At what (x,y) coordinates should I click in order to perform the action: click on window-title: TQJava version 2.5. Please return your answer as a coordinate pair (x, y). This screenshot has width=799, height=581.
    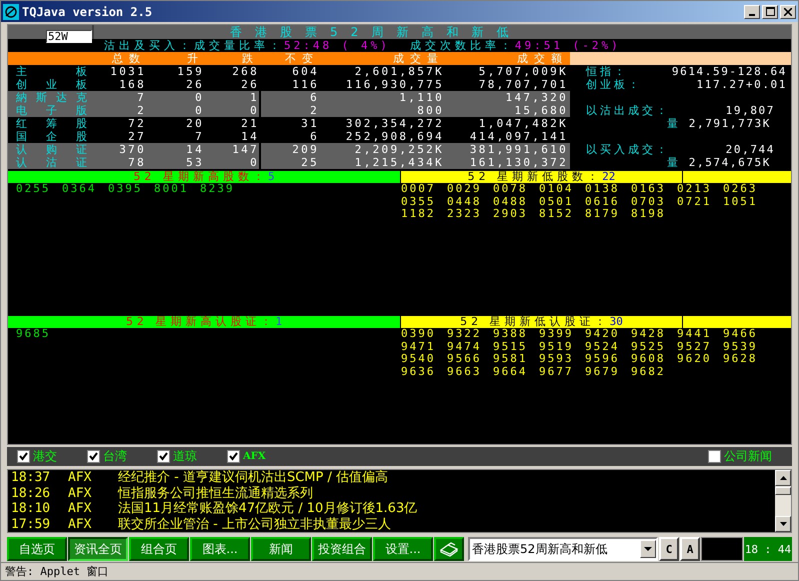
    Looking at the image, I should click on (88, 11).